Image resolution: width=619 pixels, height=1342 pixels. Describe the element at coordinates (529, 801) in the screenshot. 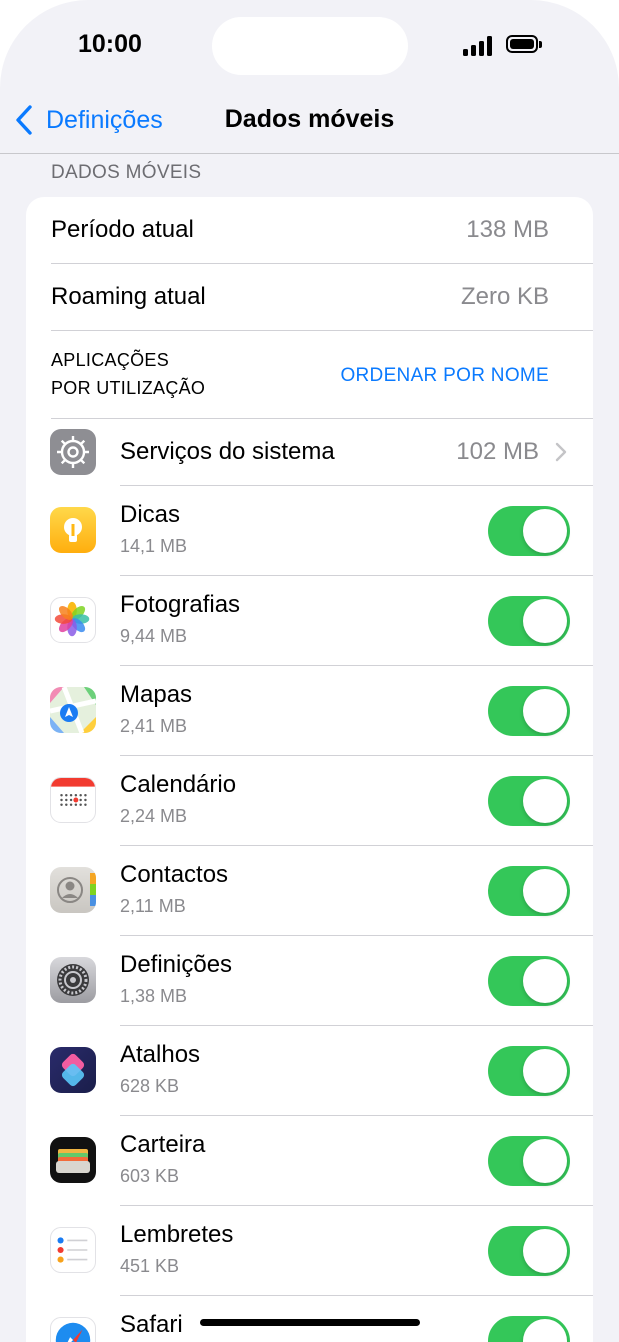

I see `cellular-toggle-calendario` at that location.